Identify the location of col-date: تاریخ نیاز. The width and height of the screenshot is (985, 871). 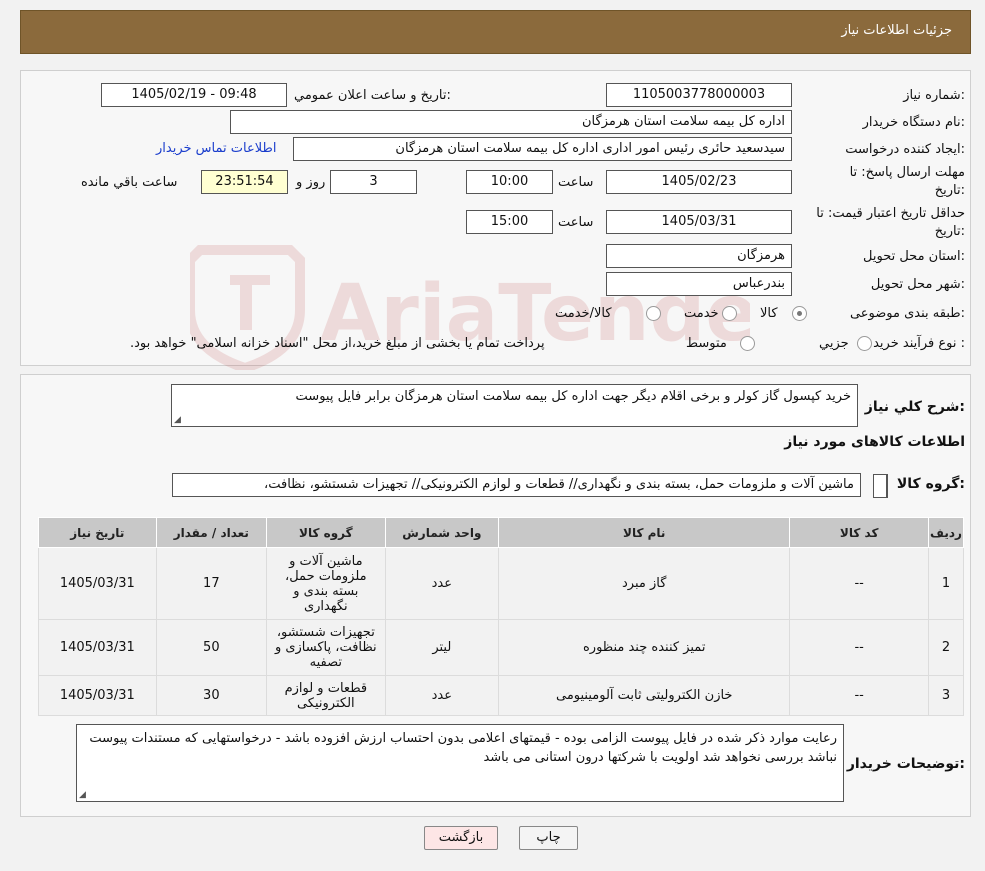
(97, 532).